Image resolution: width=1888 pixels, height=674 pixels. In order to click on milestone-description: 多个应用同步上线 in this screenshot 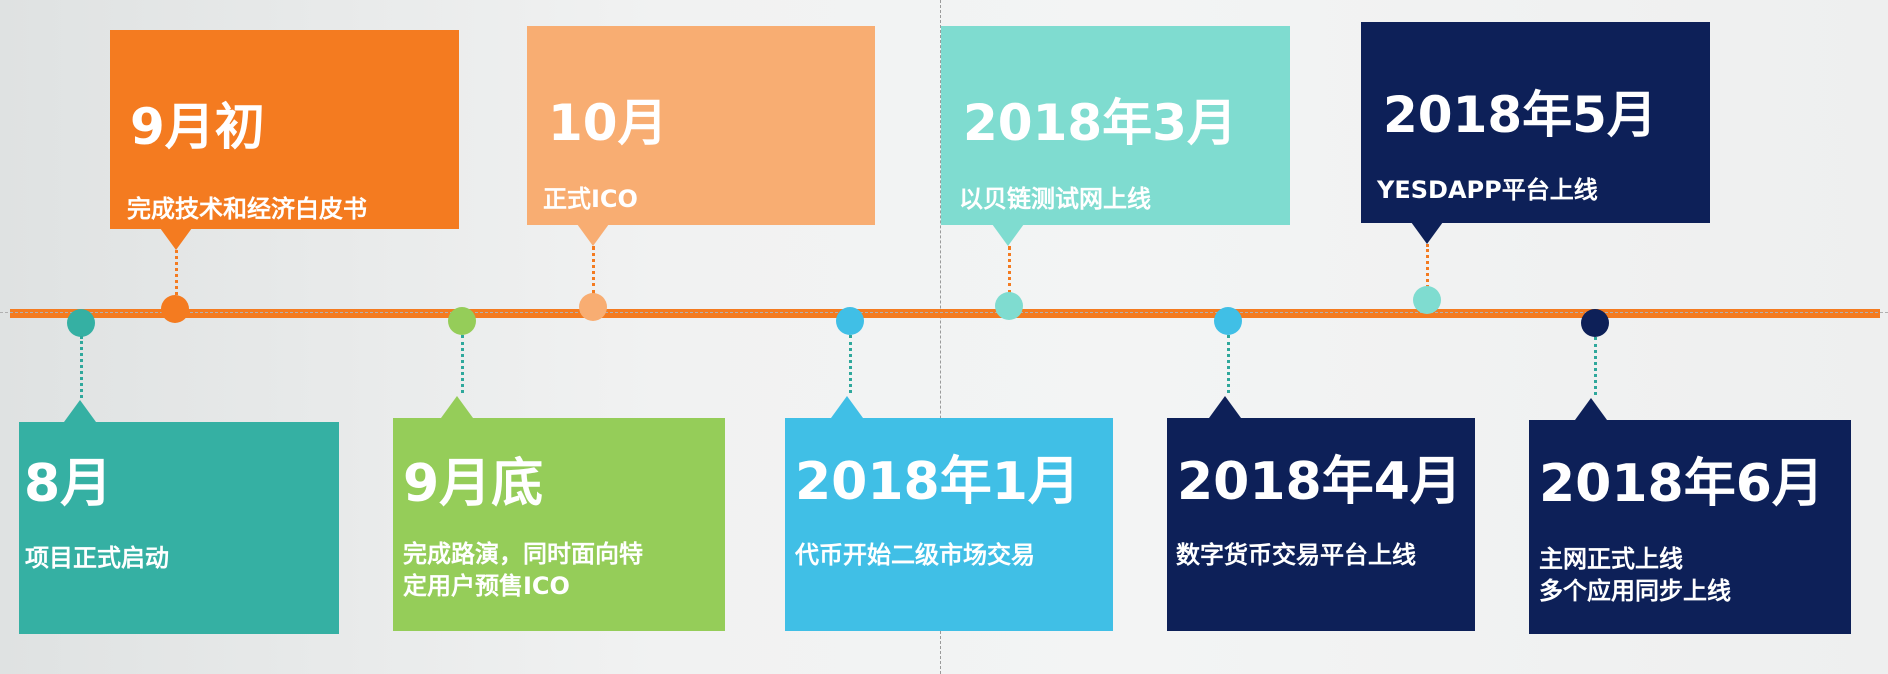, I will do `click(1635, 591)`.